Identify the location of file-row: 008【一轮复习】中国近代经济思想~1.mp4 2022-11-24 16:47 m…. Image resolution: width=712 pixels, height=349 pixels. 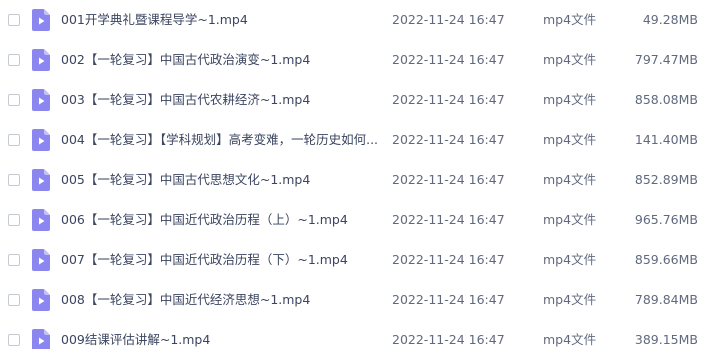
(356, 300).